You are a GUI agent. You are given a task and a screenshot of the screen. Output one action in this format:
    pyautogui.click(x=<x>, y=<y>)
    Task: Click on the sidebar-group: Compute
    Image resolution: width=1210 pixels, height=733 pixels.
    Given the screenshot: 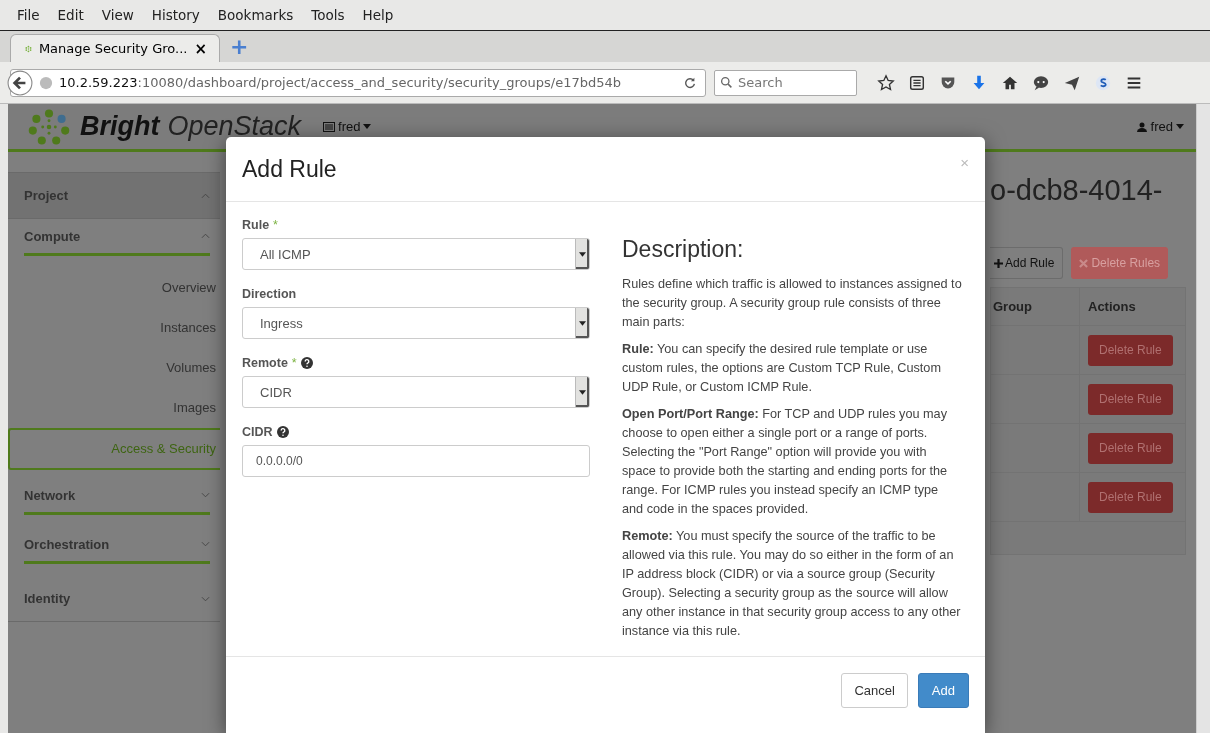 What is the action you would take?
    pyautogui.click(x=117, y=237)
    